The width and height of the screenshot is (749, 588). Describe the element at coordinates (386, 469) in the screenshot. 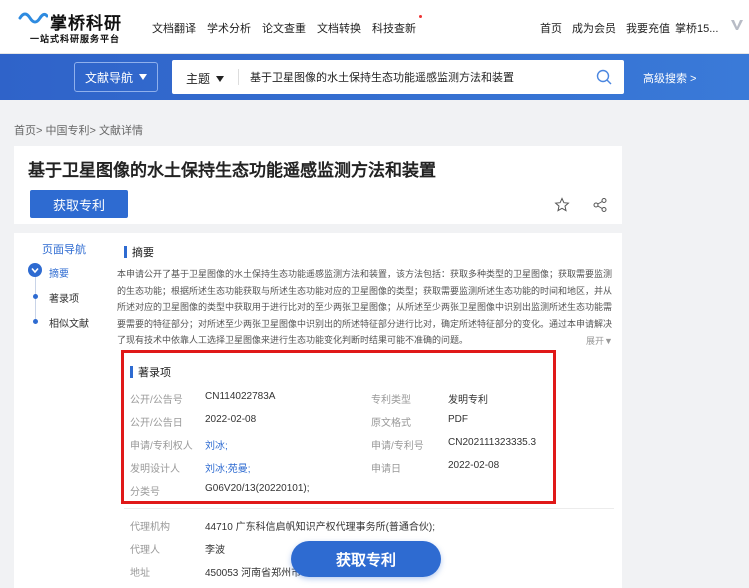

I see `label-app-date: 申请日` at that location.